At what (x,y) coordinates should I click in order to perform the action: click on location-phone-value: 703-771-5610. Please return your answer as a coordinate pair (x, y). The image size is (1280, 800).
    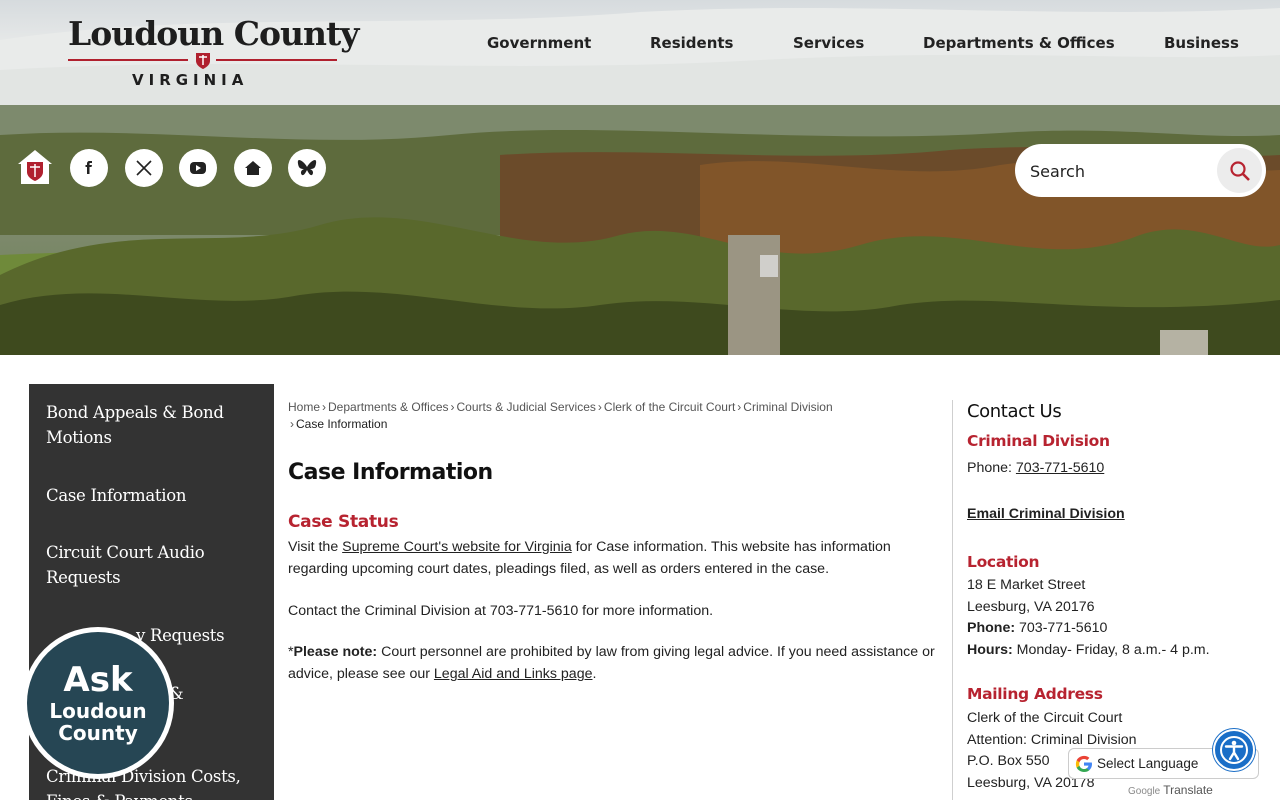
    Looking at the image, I should click on (1061, 628).